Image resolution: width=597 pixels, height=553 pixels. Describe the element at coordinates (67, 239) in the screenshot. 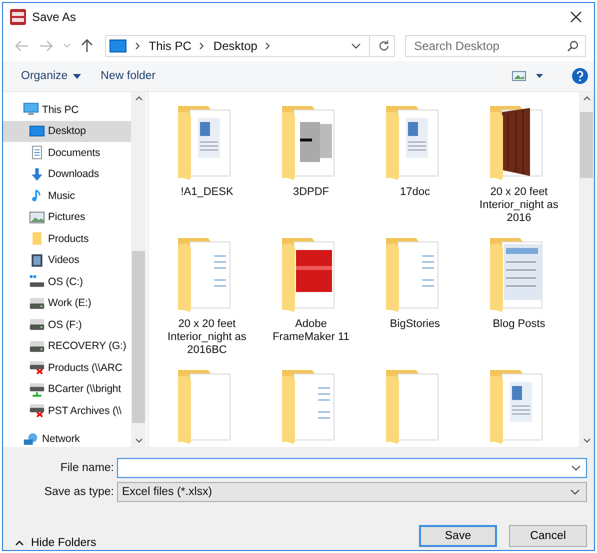

I see `sidebar-item: Products` at that location.